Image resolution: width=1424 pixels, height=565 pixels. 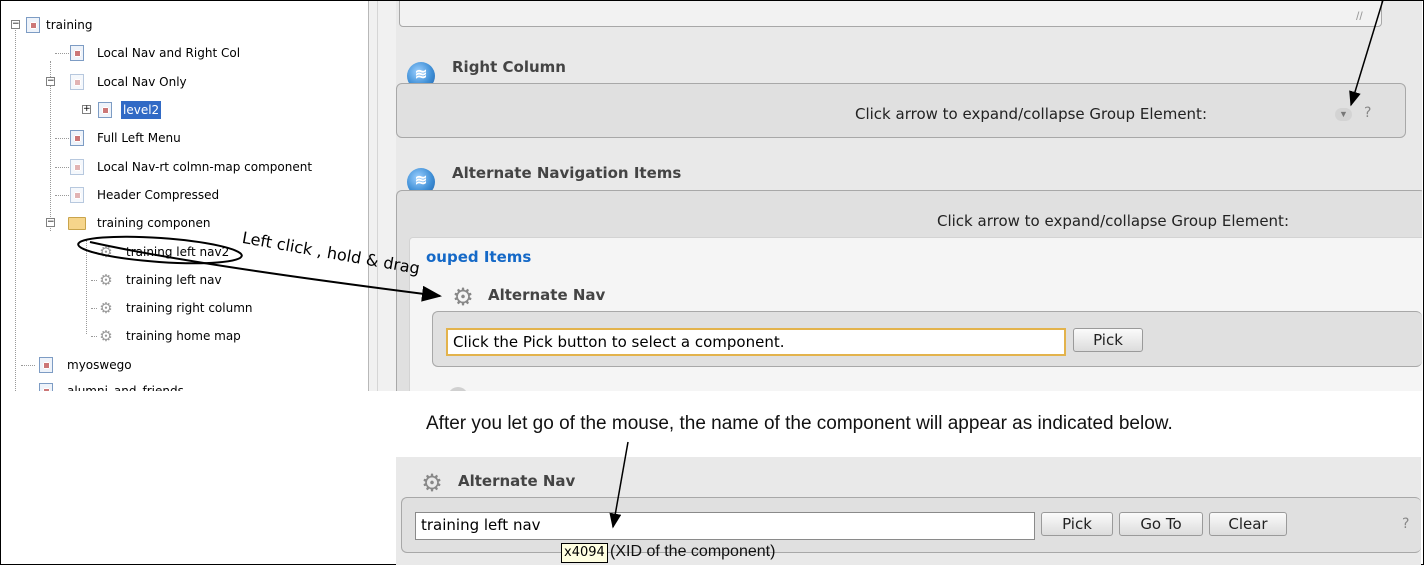 What do you see at coordinates (619, 485) in the screenshot?
I see `pointer-arrow-input` at bounding box center [619, 485].